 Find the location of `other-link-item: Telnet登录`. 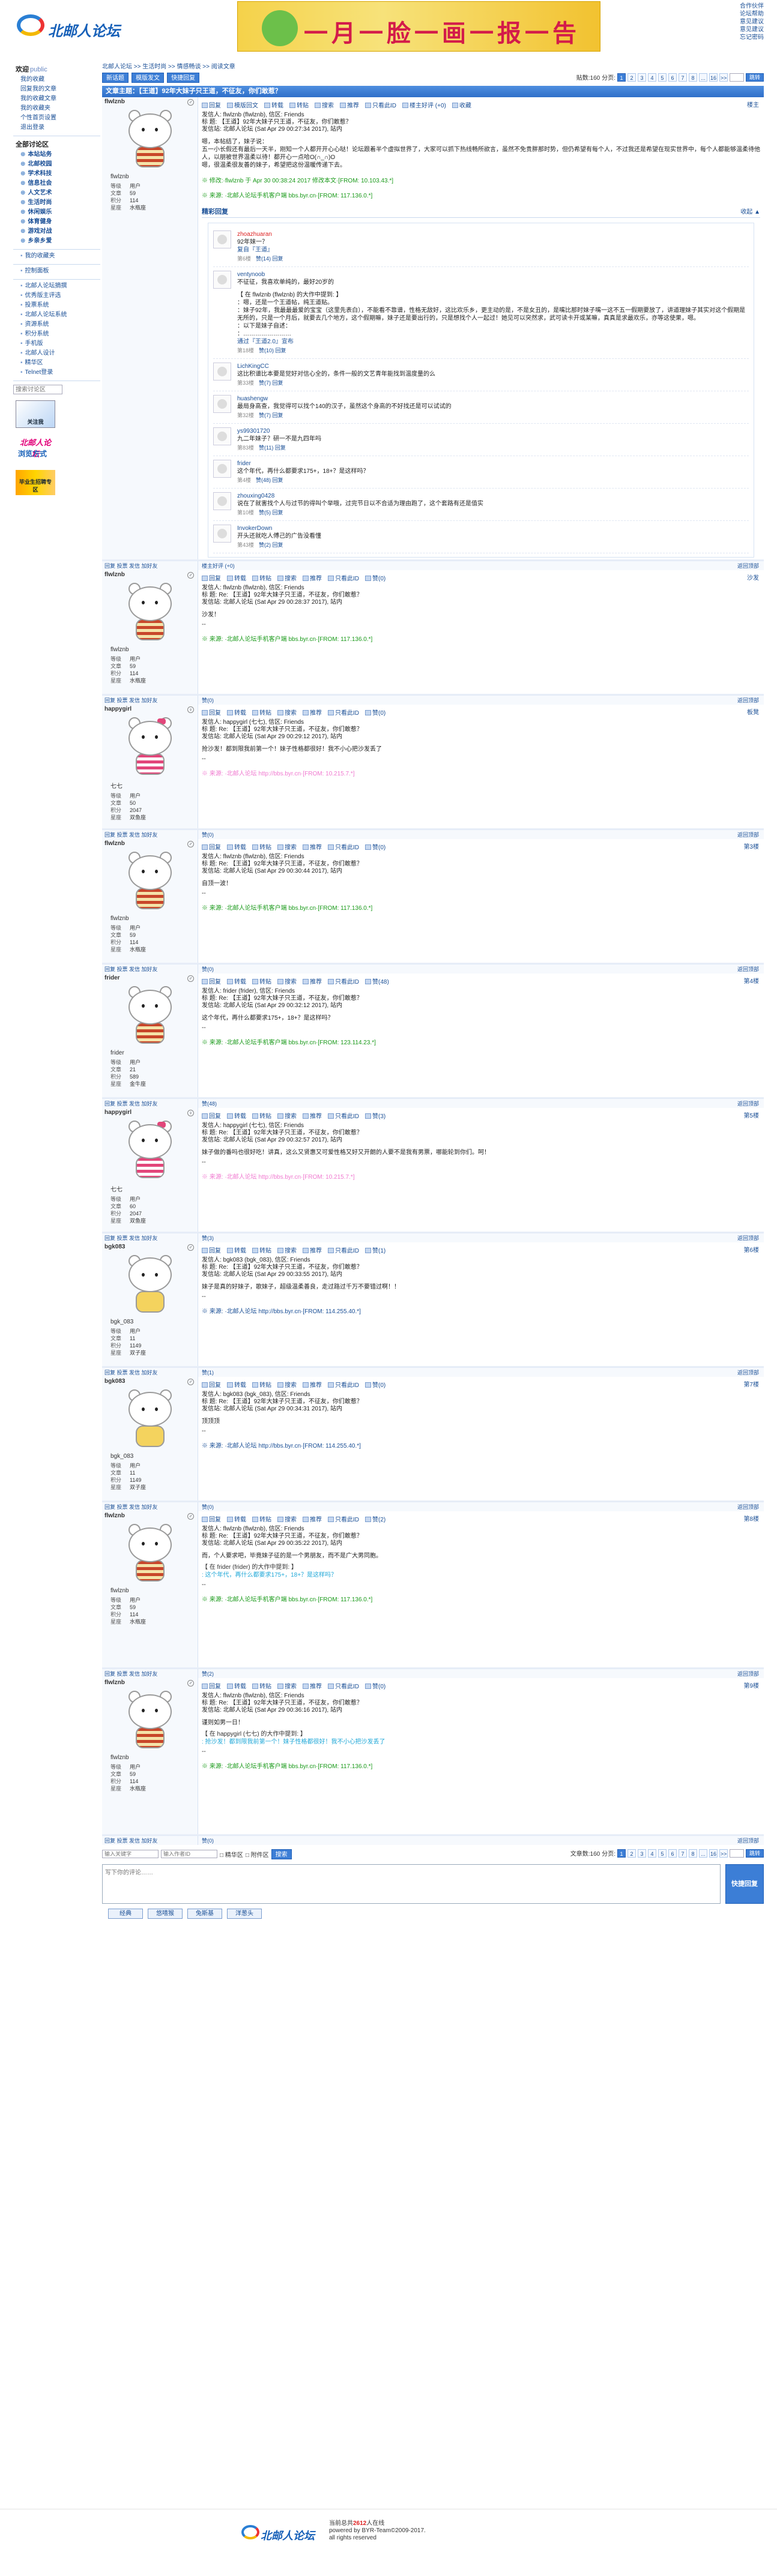

other-link-item: Telnet登录 is located at coordinates (56, 373).